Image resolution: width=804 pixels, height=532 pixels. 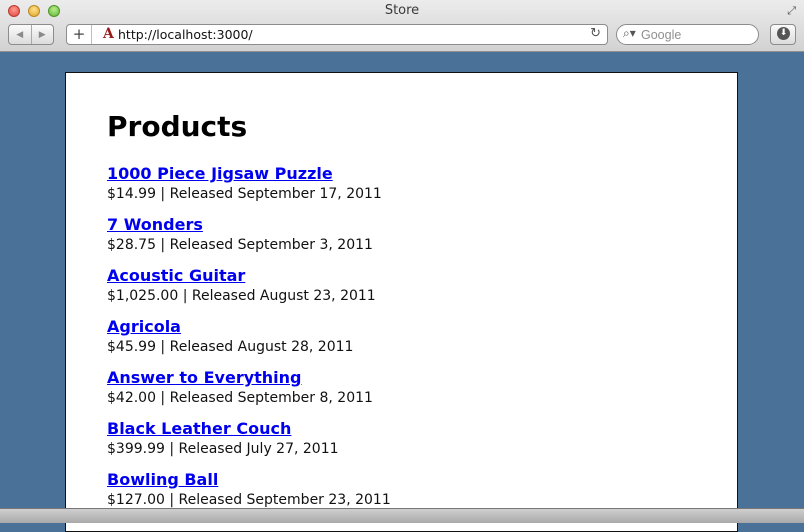 I want to click on back-arrow-icon: ◀, so click(x=20, y=34).